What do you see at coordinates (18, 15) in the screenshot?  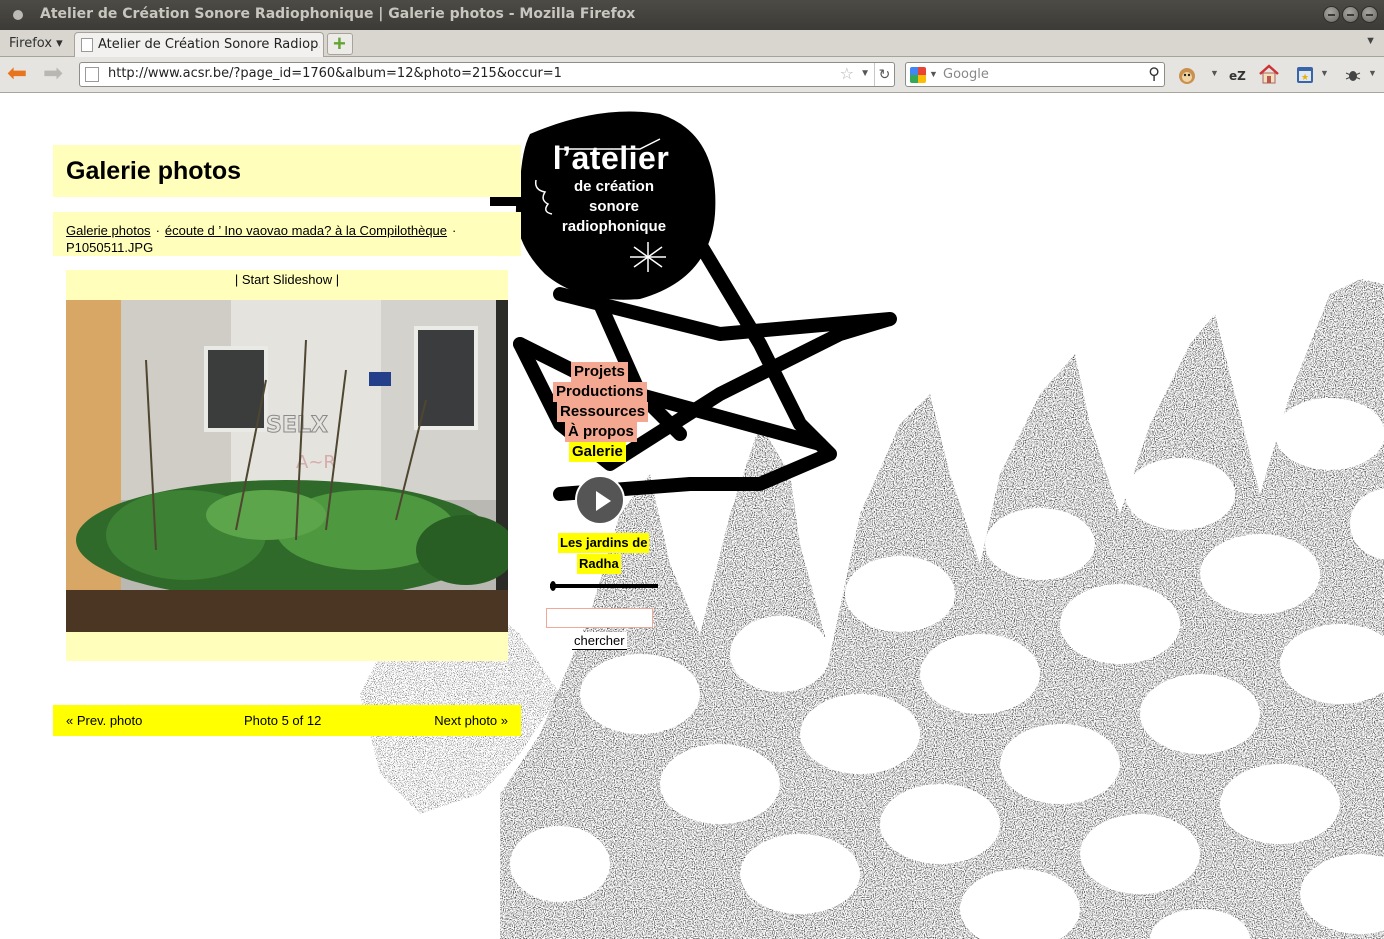 I see `app-menu-icon` at bounding box center [18, 15].